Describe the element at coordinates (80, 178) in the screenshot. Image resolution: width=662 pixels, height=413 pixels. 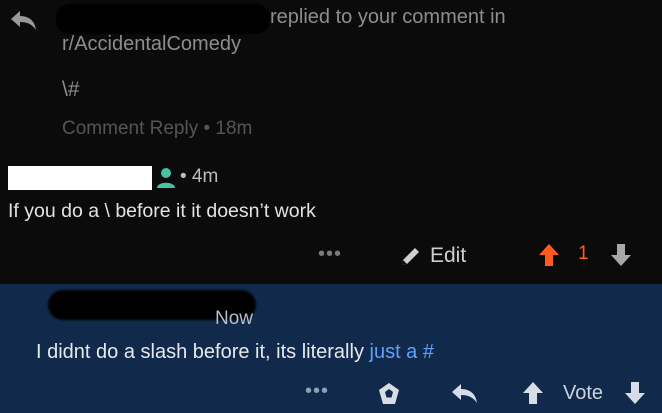
I see `redacted-author` at that location.